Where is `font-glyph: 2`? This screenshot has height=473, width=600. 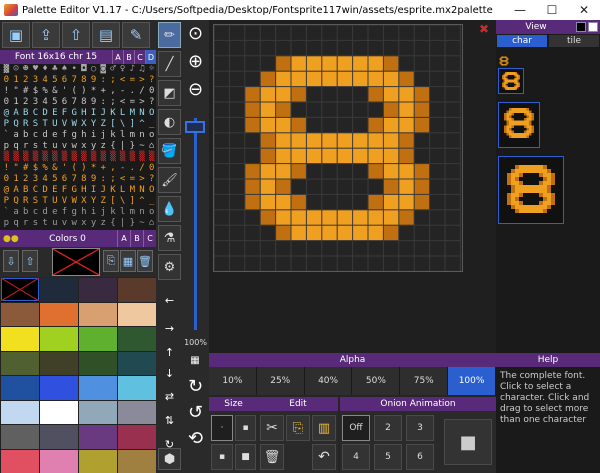 font-glyph: 2 is located at coordinates (25, 179).